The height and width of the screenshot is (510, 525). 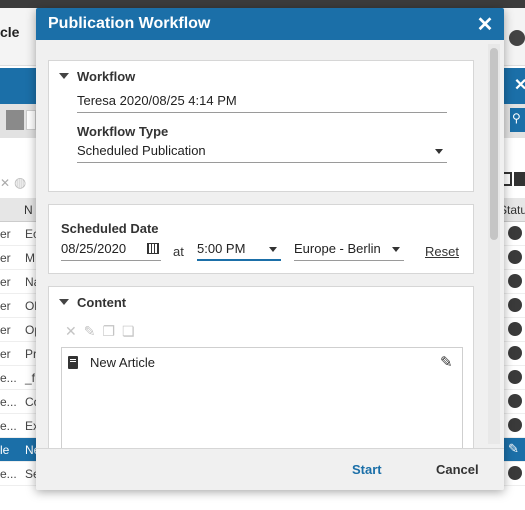 What do you see at coordinates (157, 100) in the screenshot?
I see `workflow-name-value: Teresa 2020/08/25 4:14 PM` at bounding box center [157, 100].